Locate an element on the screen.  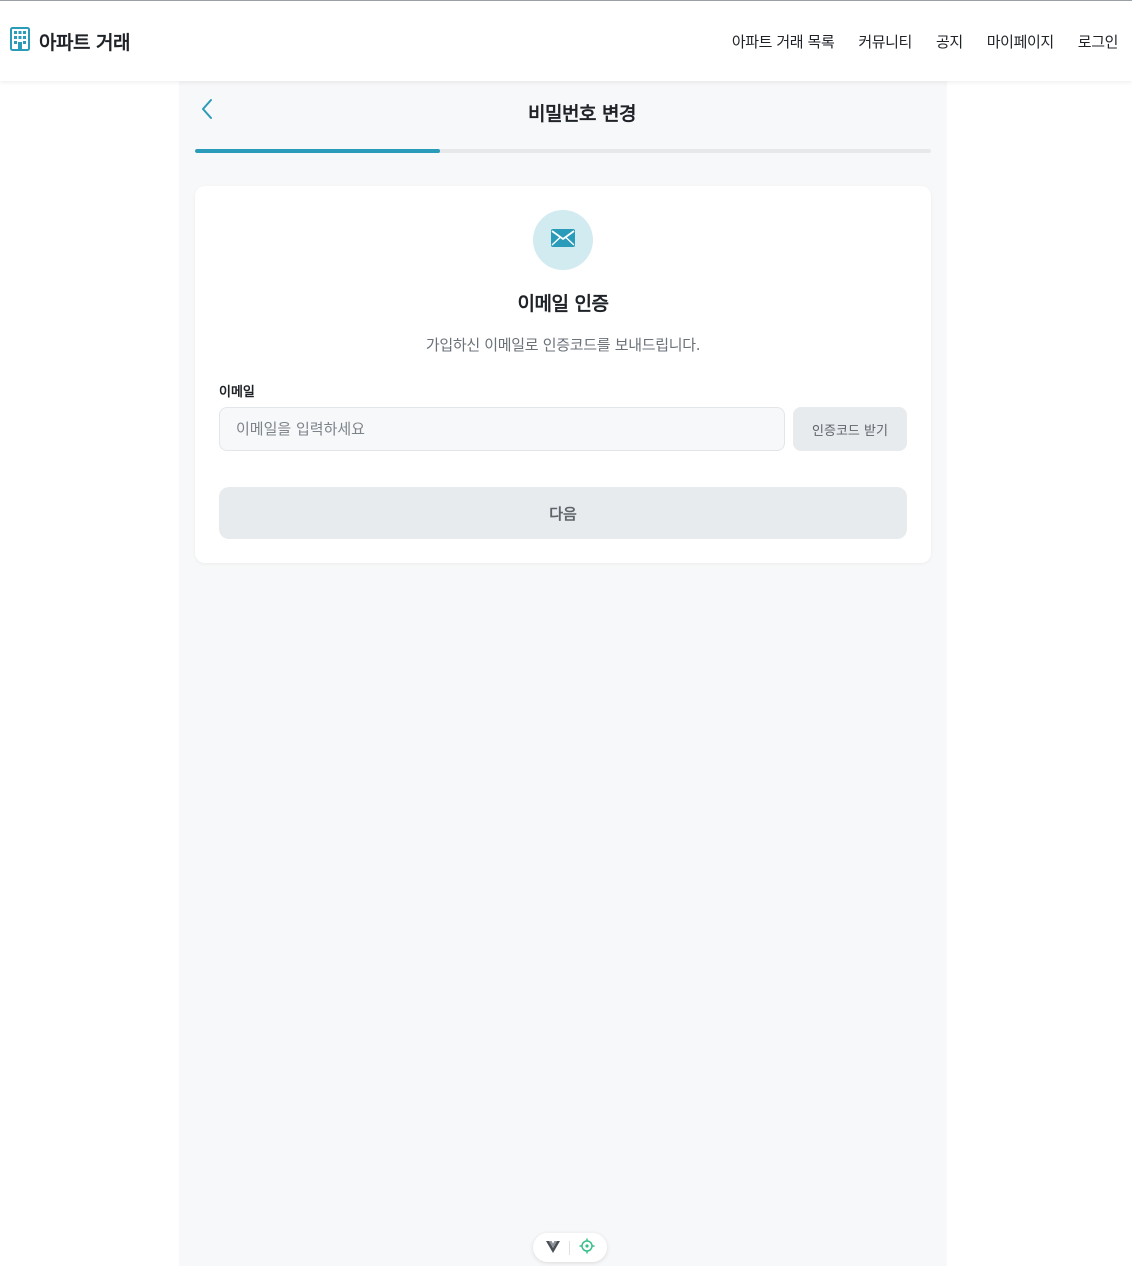
request-code-button: 인증코드 받기 is located at coordinates (850, 429).